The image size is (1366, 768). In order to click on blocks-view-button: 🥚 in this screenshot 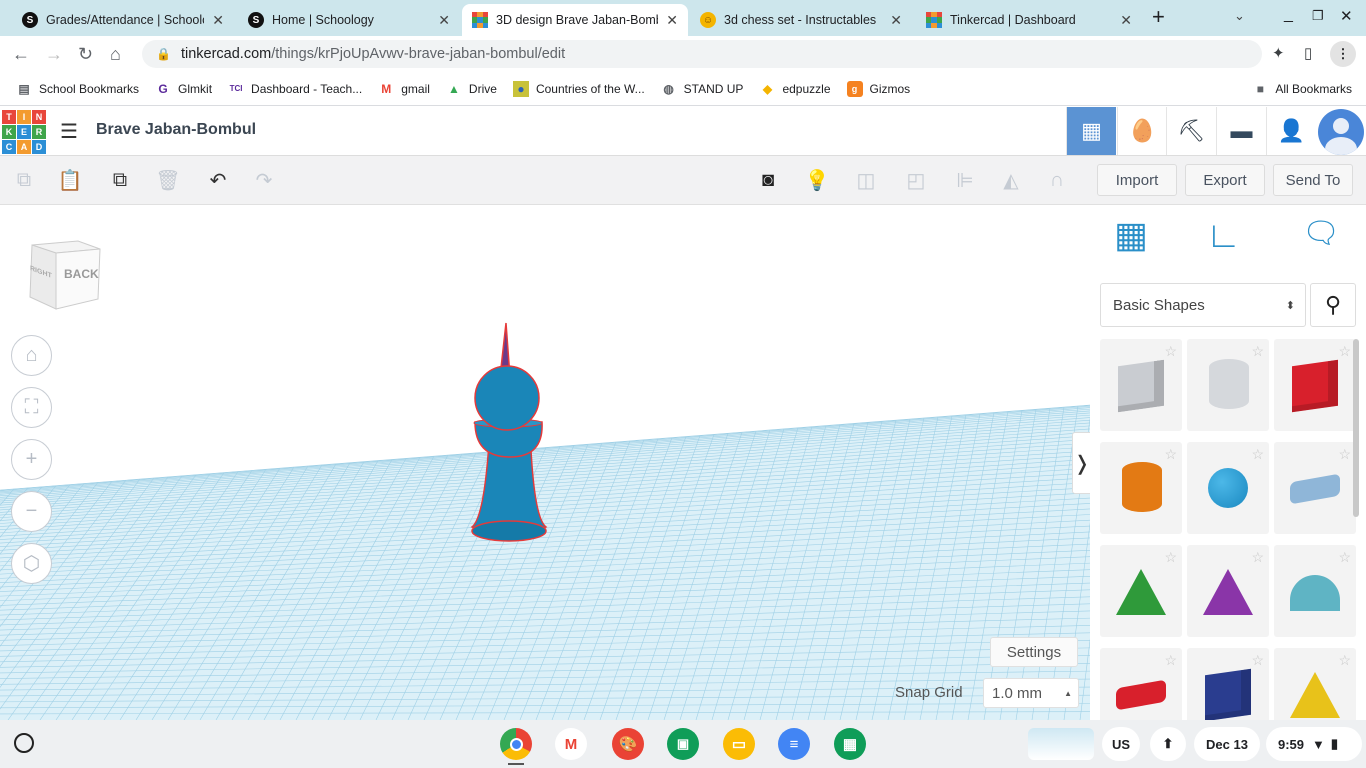, I will do `click(1142, 131)`.